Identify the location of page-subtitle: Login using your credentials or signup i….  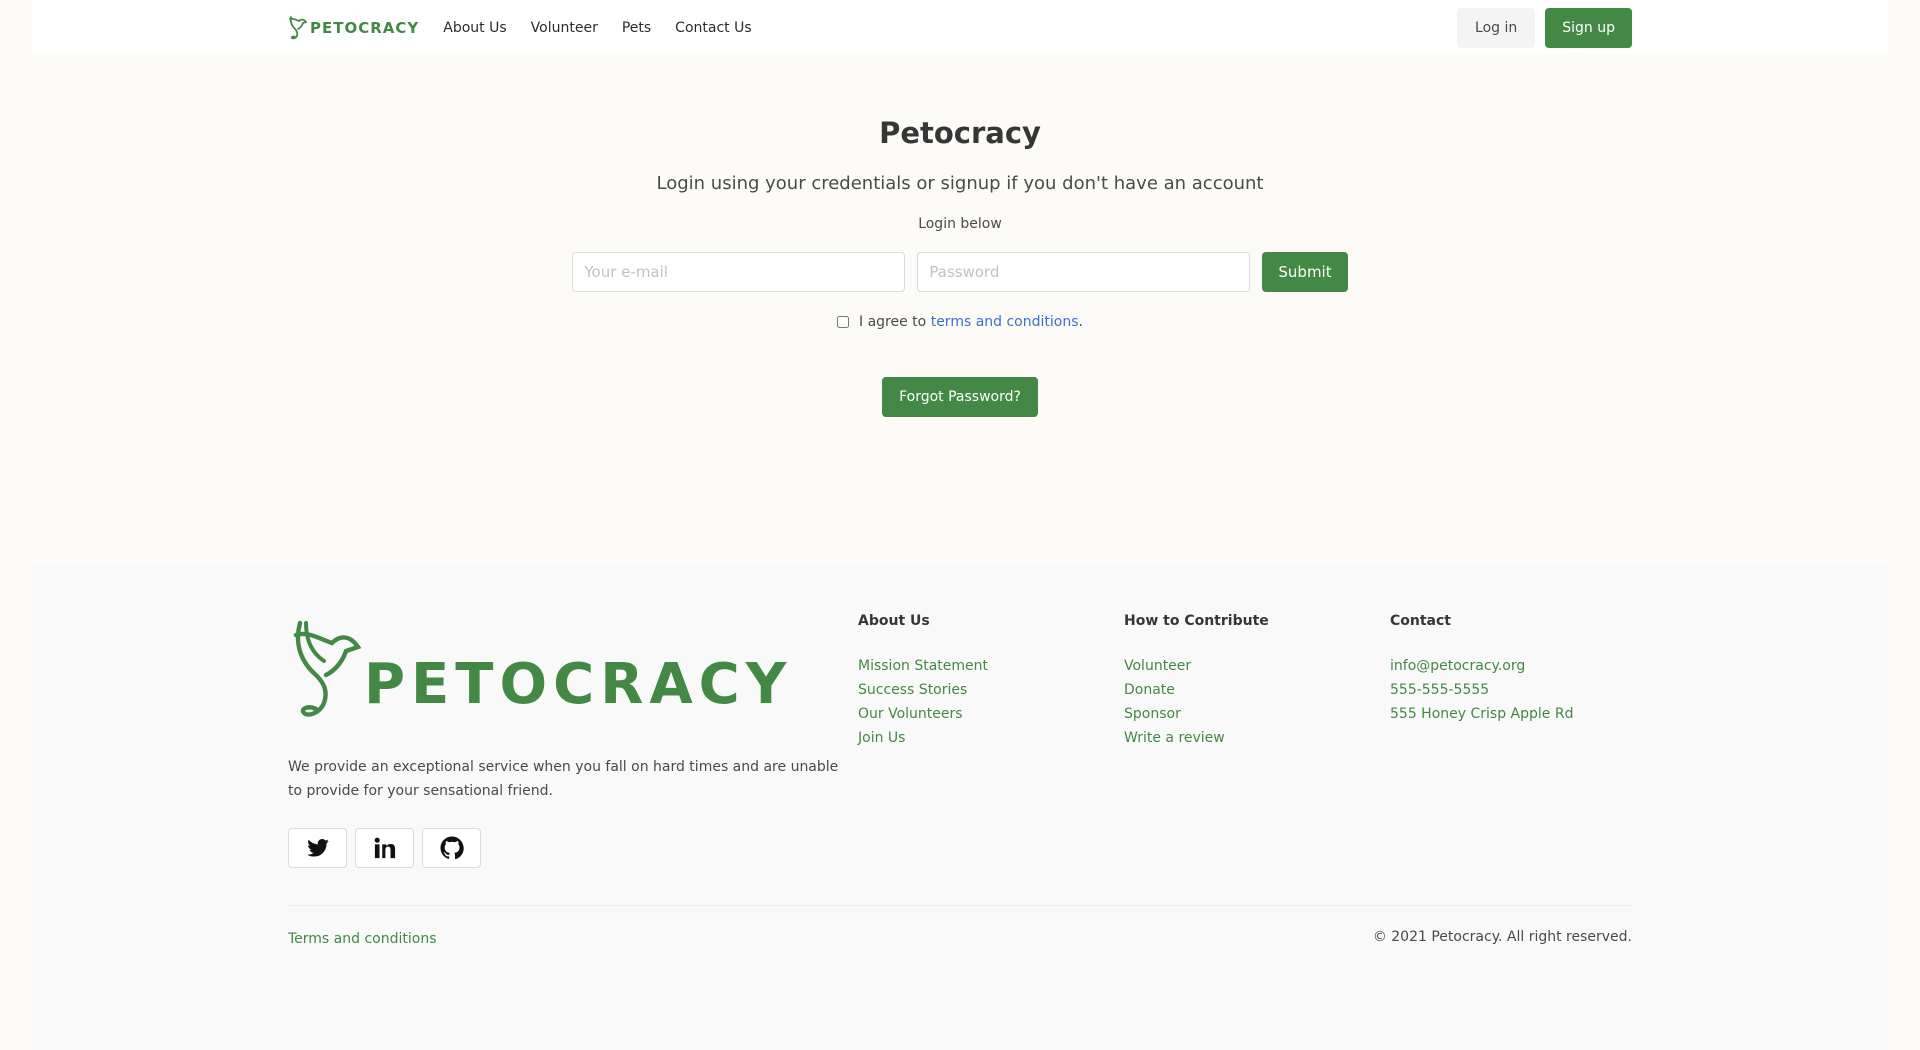
(960, 183).